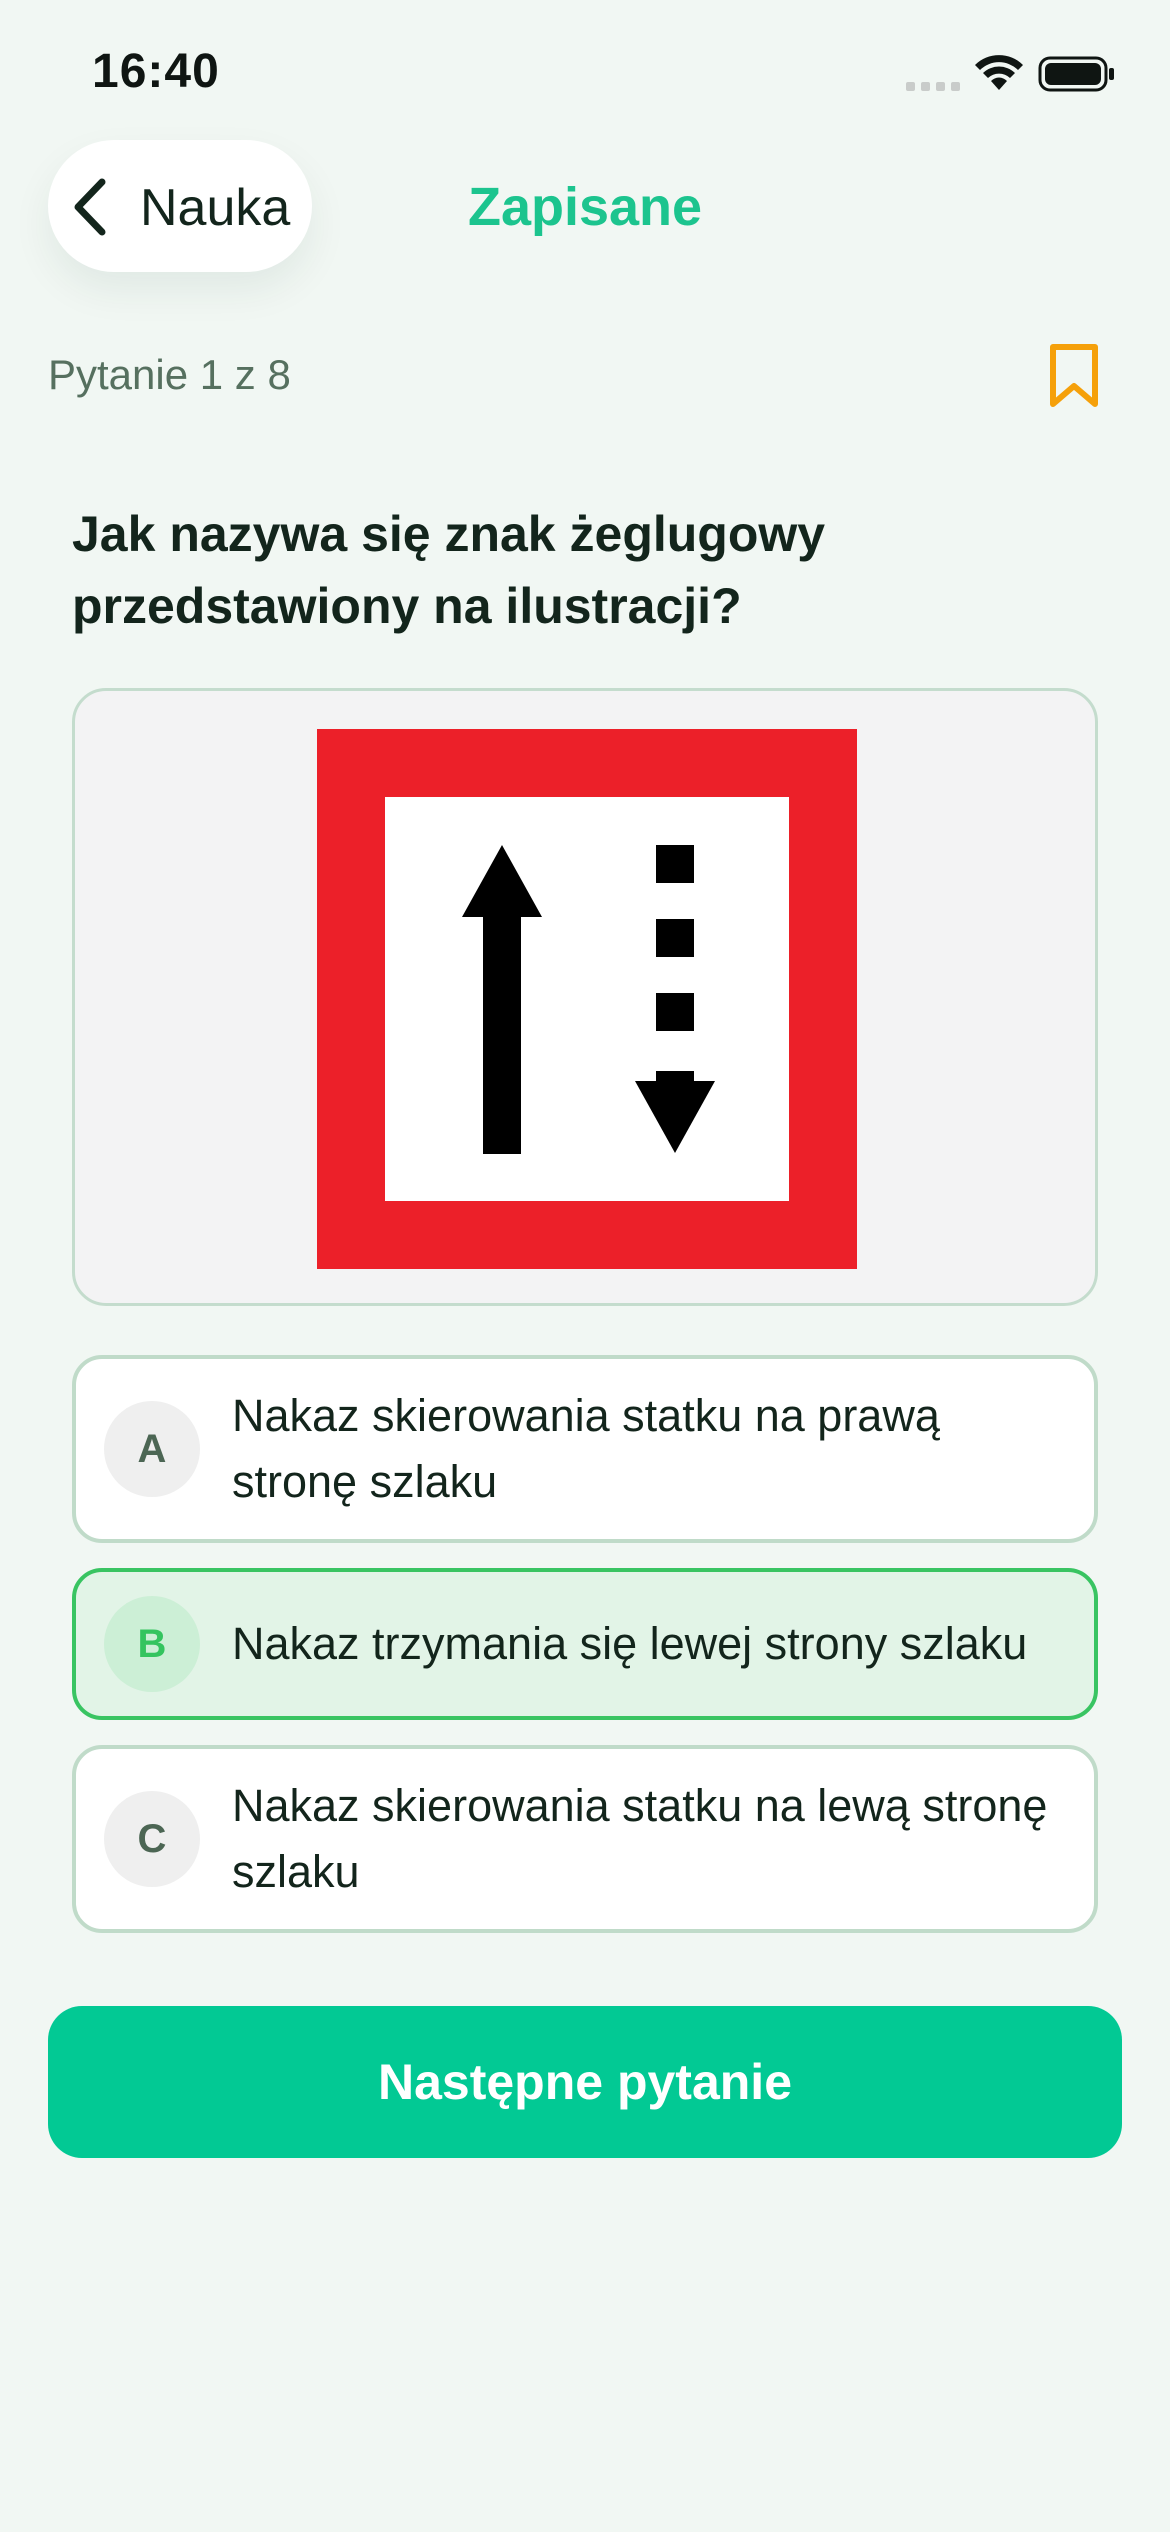 The height and width of the screenshot is (2532, 1170). I want to click on wifi-icon, so click(999, 72).